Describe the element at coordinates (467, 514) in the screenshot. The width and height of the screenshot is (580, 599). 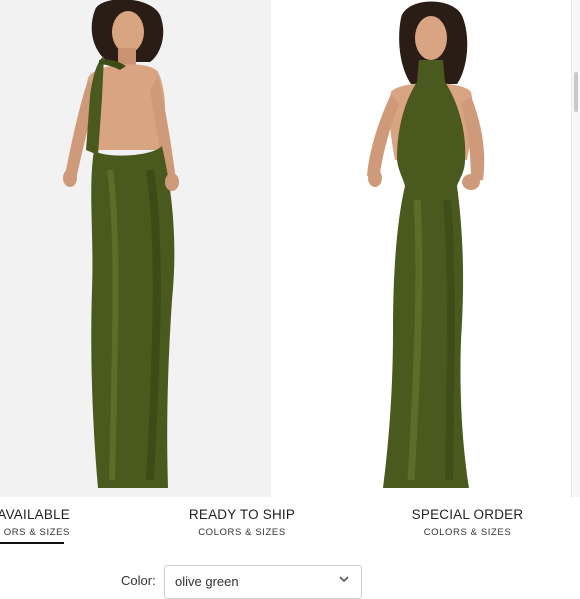
I see `tab-special-order-title: SPECIAL ORDER` at that location.